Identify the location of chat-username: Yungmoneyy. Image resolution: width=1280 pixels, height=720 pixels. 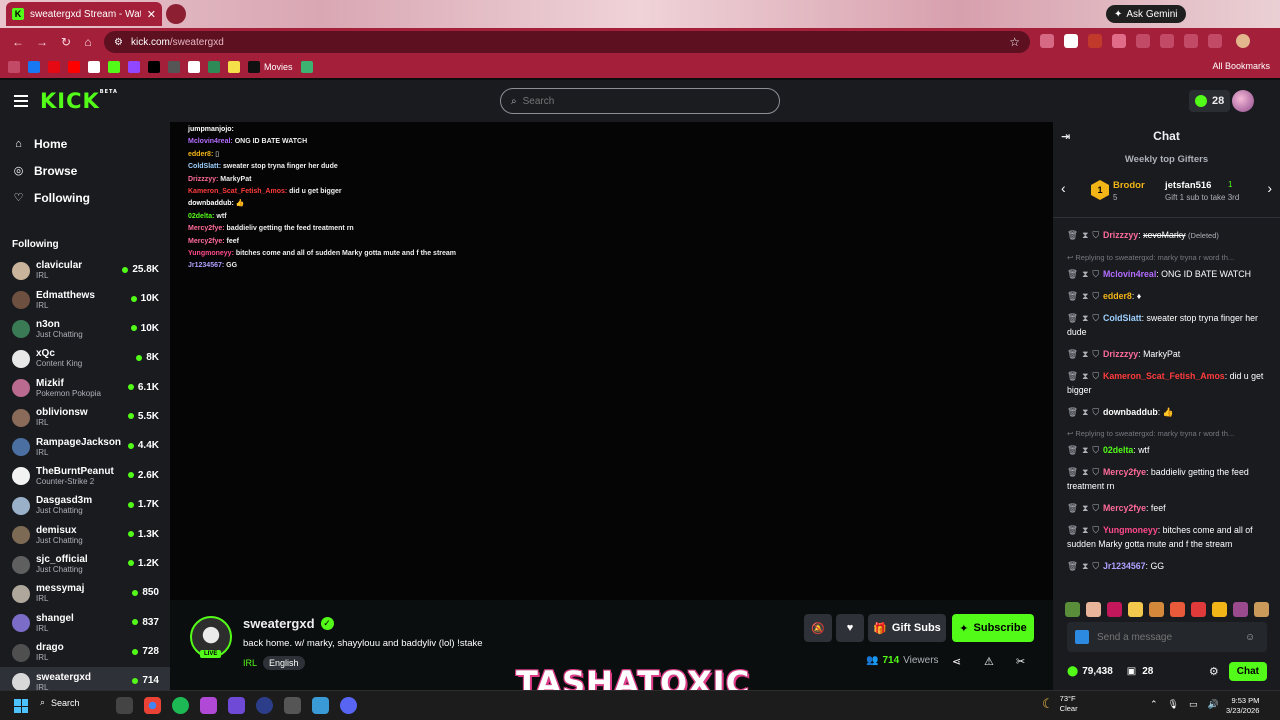
(1130, 530).